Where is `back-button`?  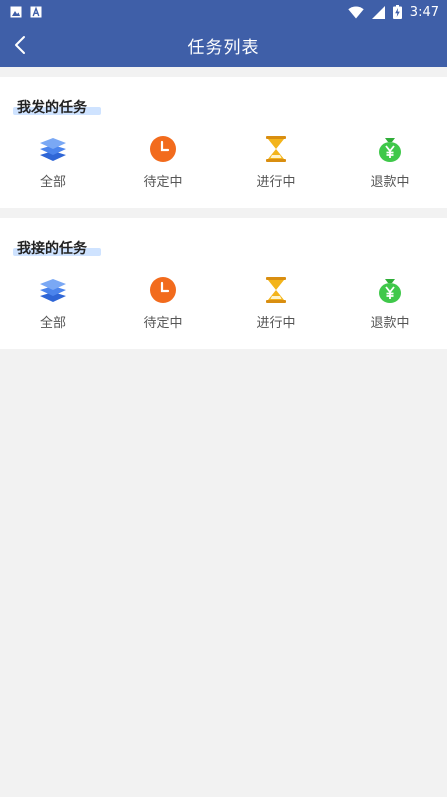
back-button is located at coordinates (20, 45).